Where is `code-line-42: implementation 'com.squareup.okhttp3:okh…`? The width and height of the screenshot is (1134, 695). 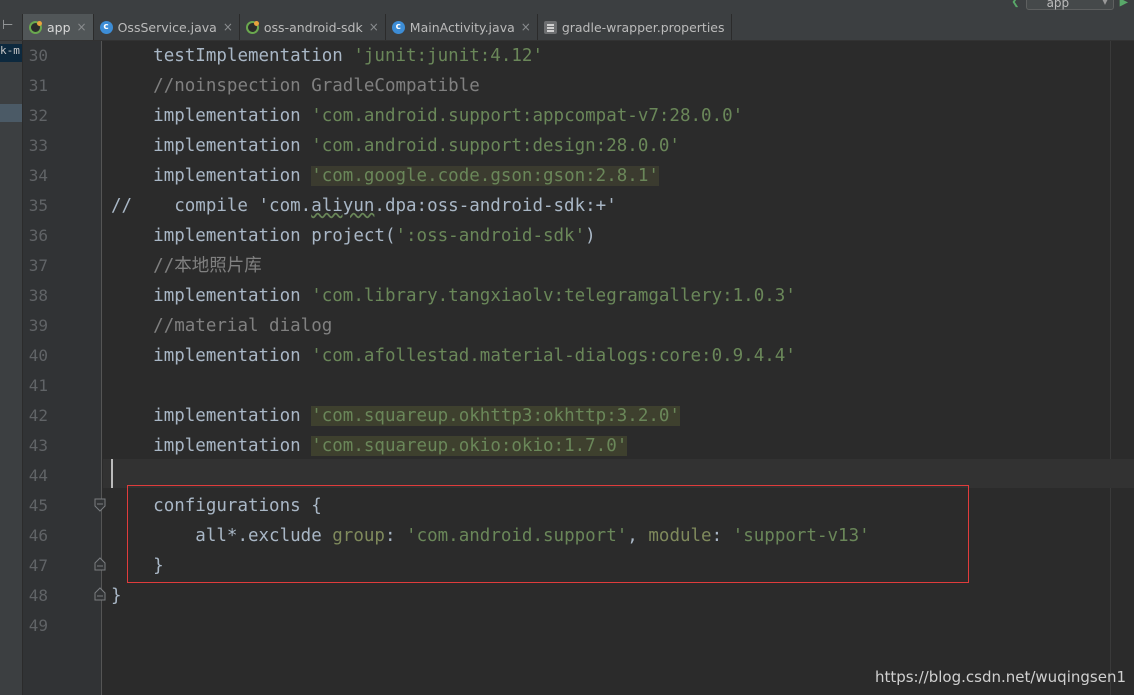
code-line-42: implementation 'com.squareup.okhttp3:okh… is located at coordinates (395, 416).